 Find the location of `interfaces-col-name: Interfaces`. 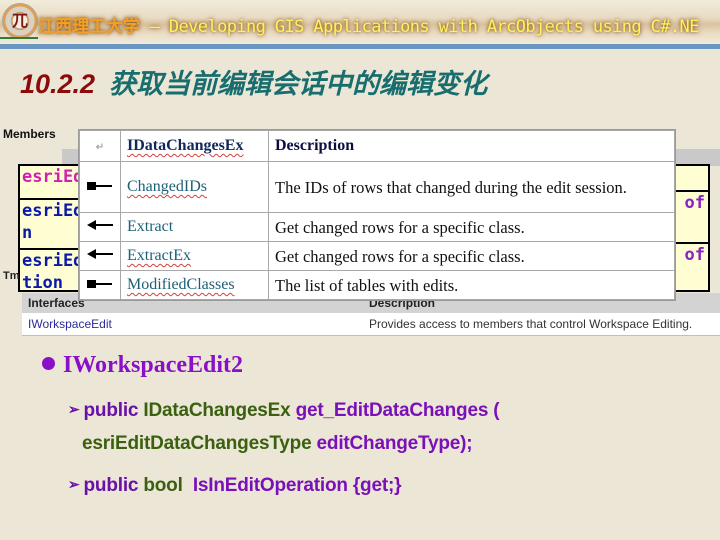

interfaces-col-name: Interfaces is located at coordinates (56, 303).